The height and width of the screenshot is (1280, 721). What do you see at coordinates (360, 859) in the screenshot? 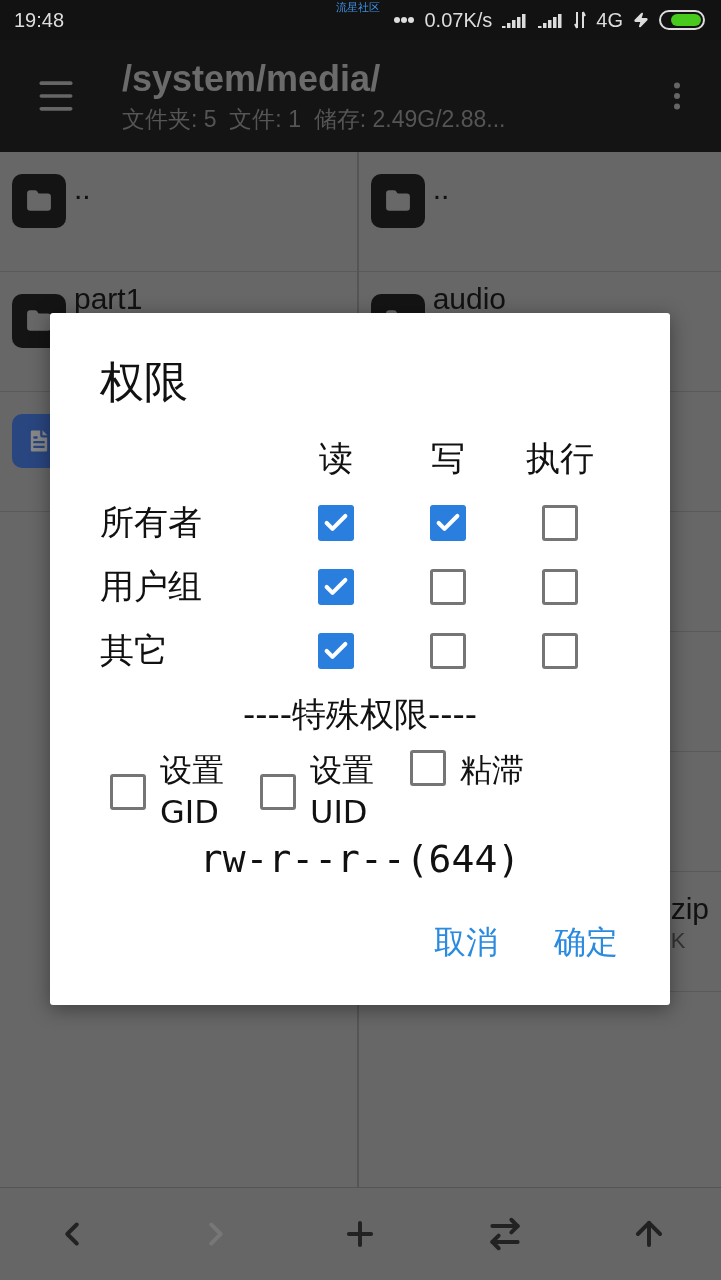
I see `permission-mode: rw-r--r--(644)` at bounding box center [360, 859].